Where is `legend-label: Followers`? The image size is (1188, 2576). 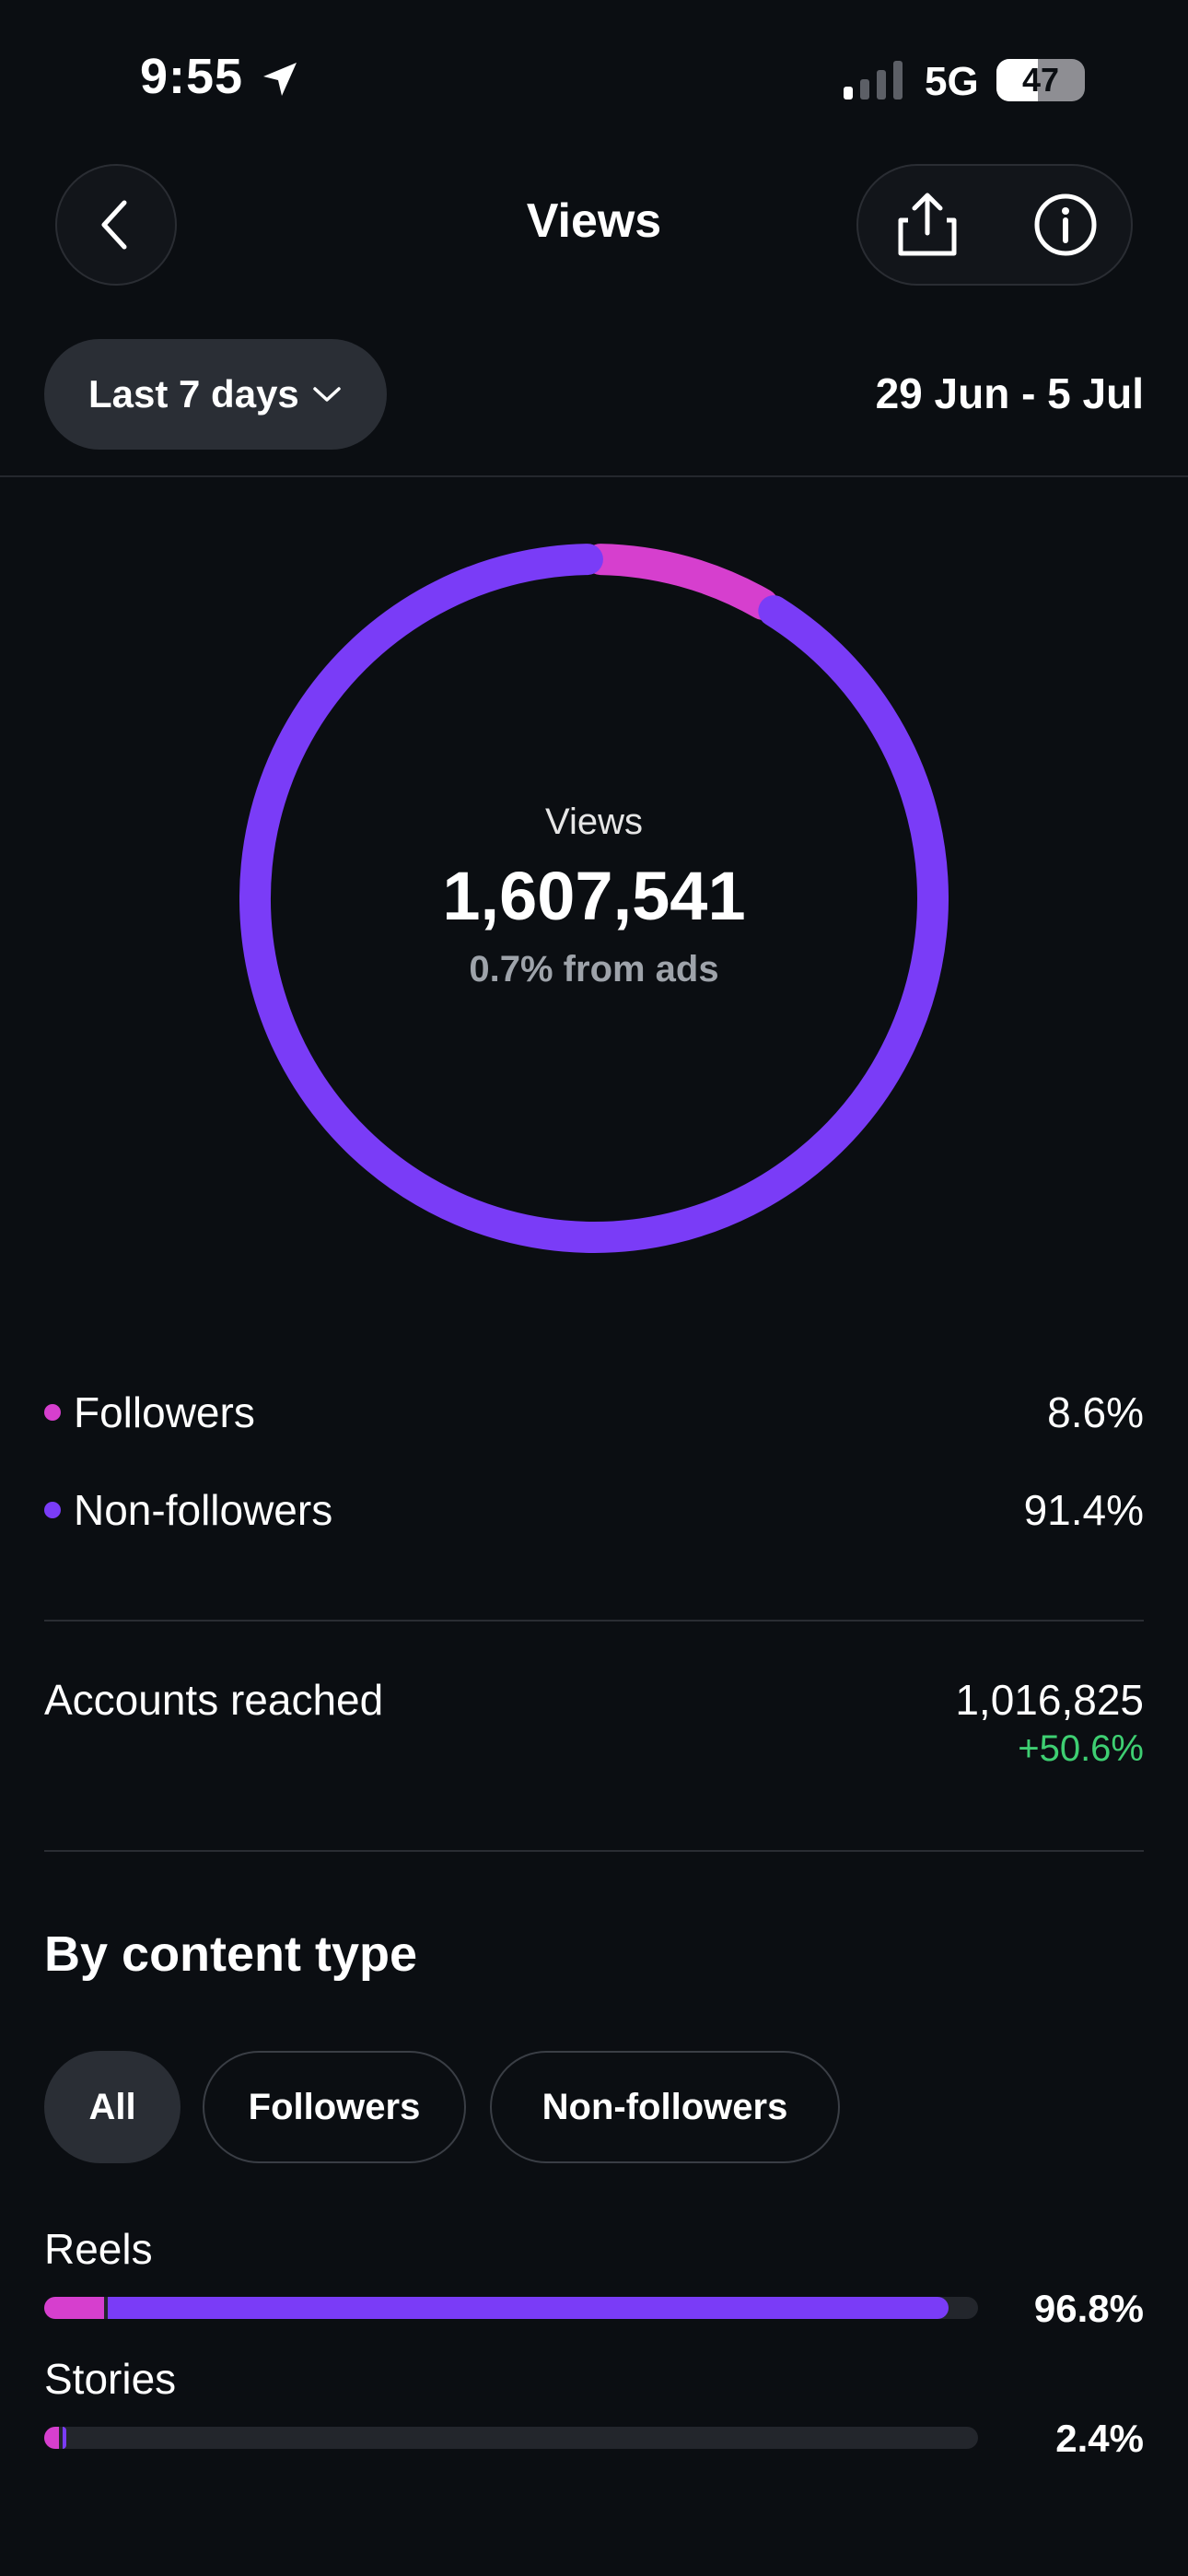
legend-label: Followers is located at coordinates (164, 1412).